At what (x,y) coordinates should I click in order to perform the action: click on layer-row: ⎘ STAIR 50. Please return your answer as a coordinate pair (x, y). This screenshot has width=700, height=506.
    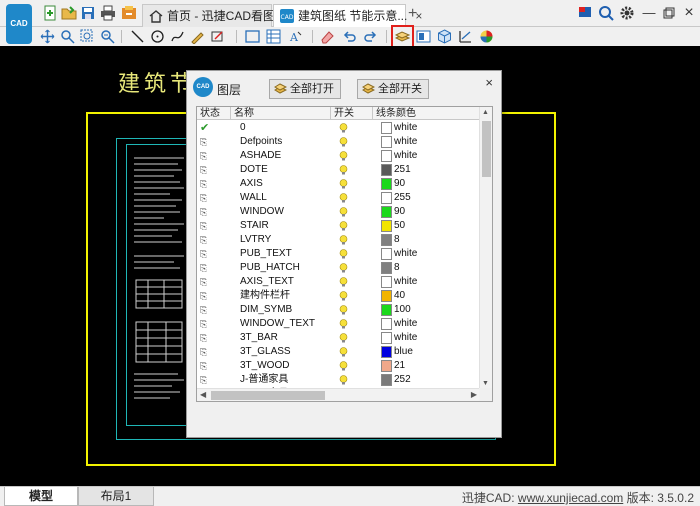
    Looking at the image, I should click on (338, 226).